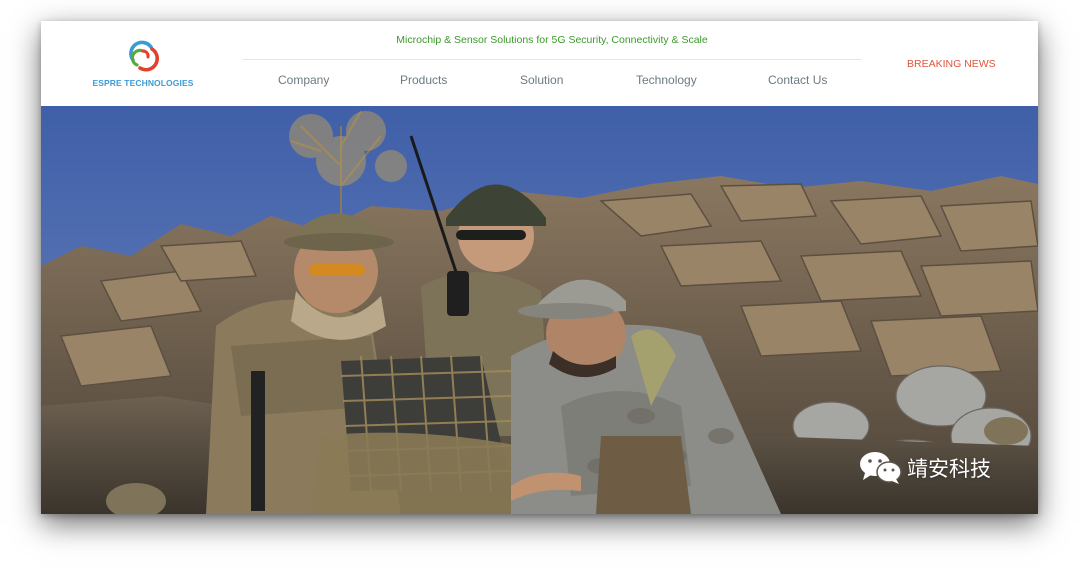 This screenshot has width=1080, height=577. I want to click on breaking-news-link: BREAKING NEWS, so click(951, 64).